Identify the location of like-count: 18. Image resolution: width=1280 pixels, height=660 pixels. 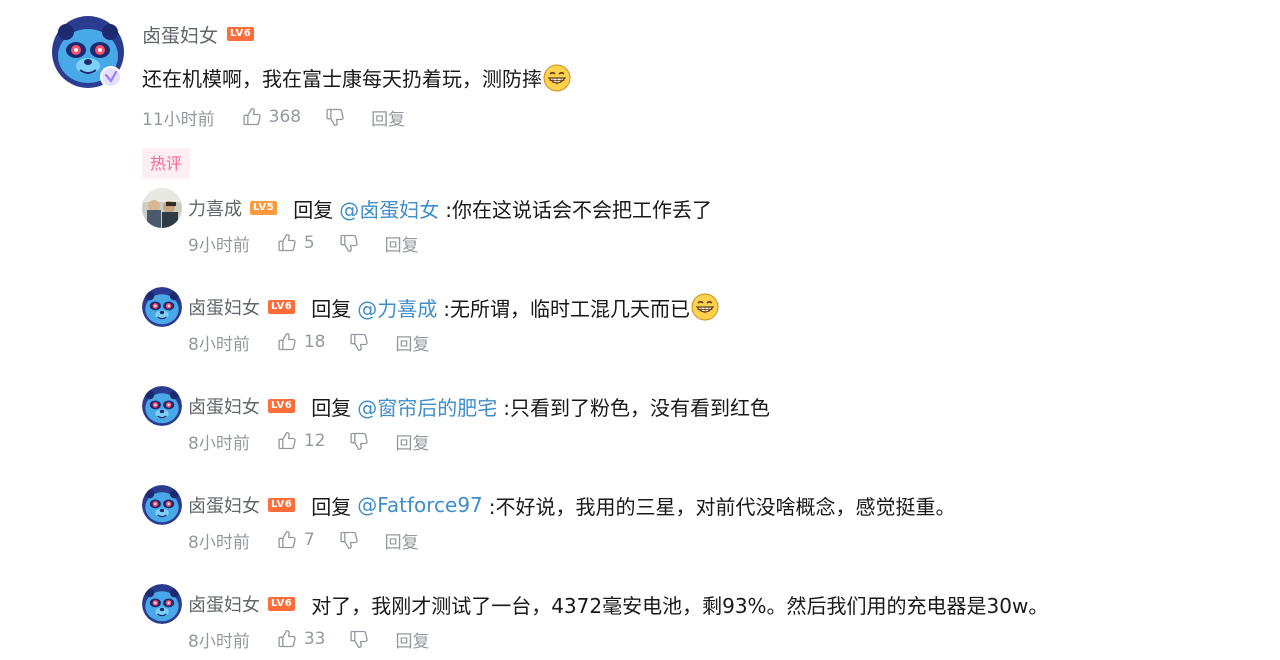
(314, 342).